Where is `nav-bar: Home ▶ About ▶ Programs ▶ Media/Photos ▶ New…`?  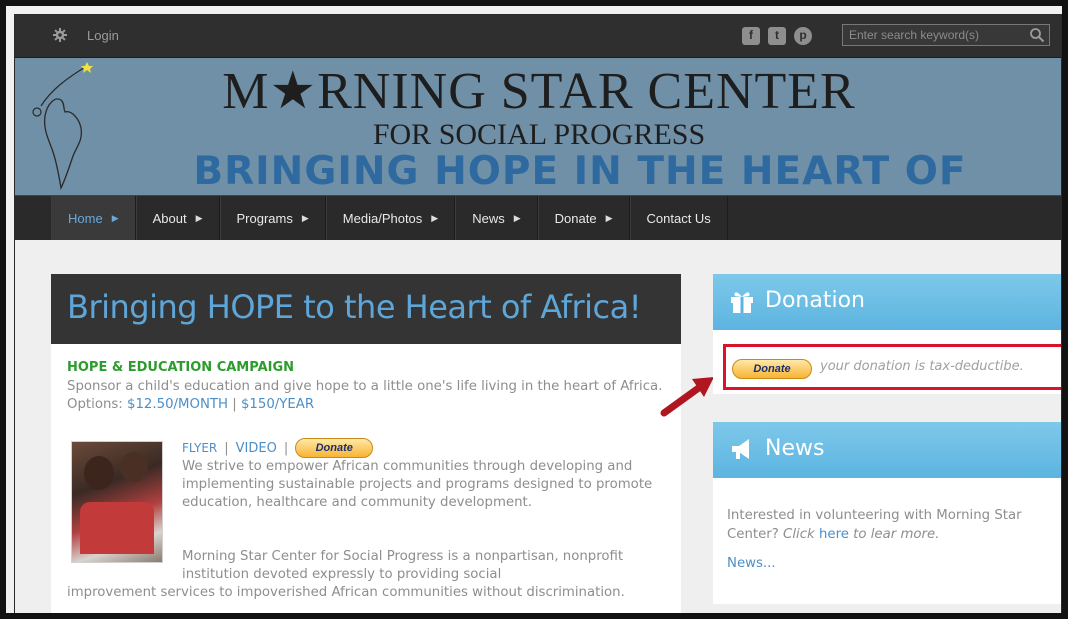 nav-bar: Home ▶ About ▶ Programs ▶ Media/Photos ▶ New… is located at coordinates (389, 218).